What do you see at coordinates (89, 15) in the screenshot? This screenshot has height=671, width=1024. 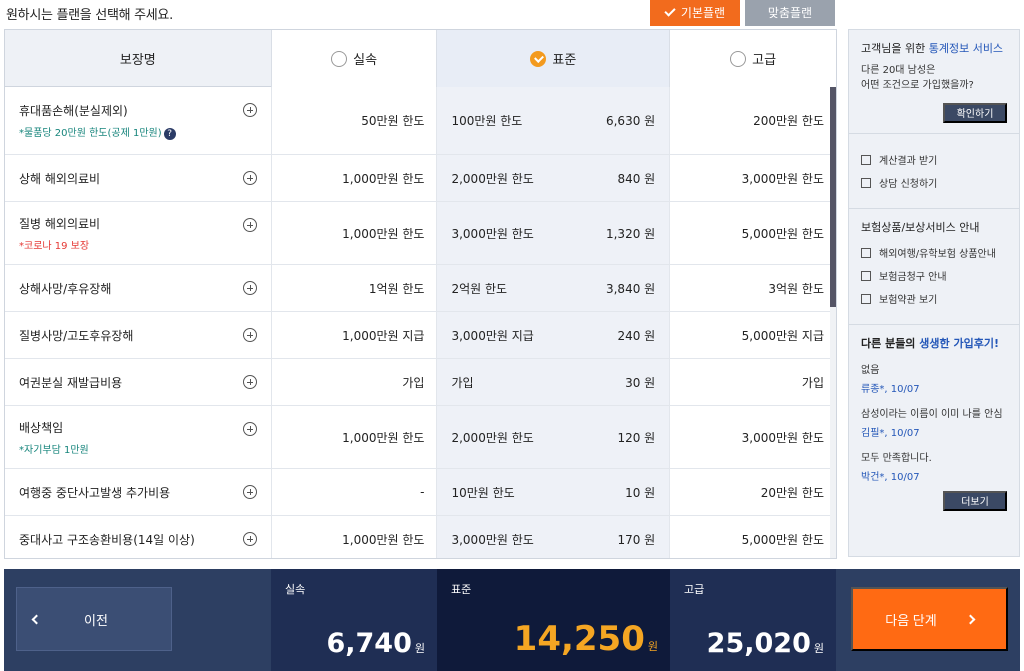 I see `page-instruction: 원하시는 플랜을 선택해 주세요.` at bounding box center [89, 15].